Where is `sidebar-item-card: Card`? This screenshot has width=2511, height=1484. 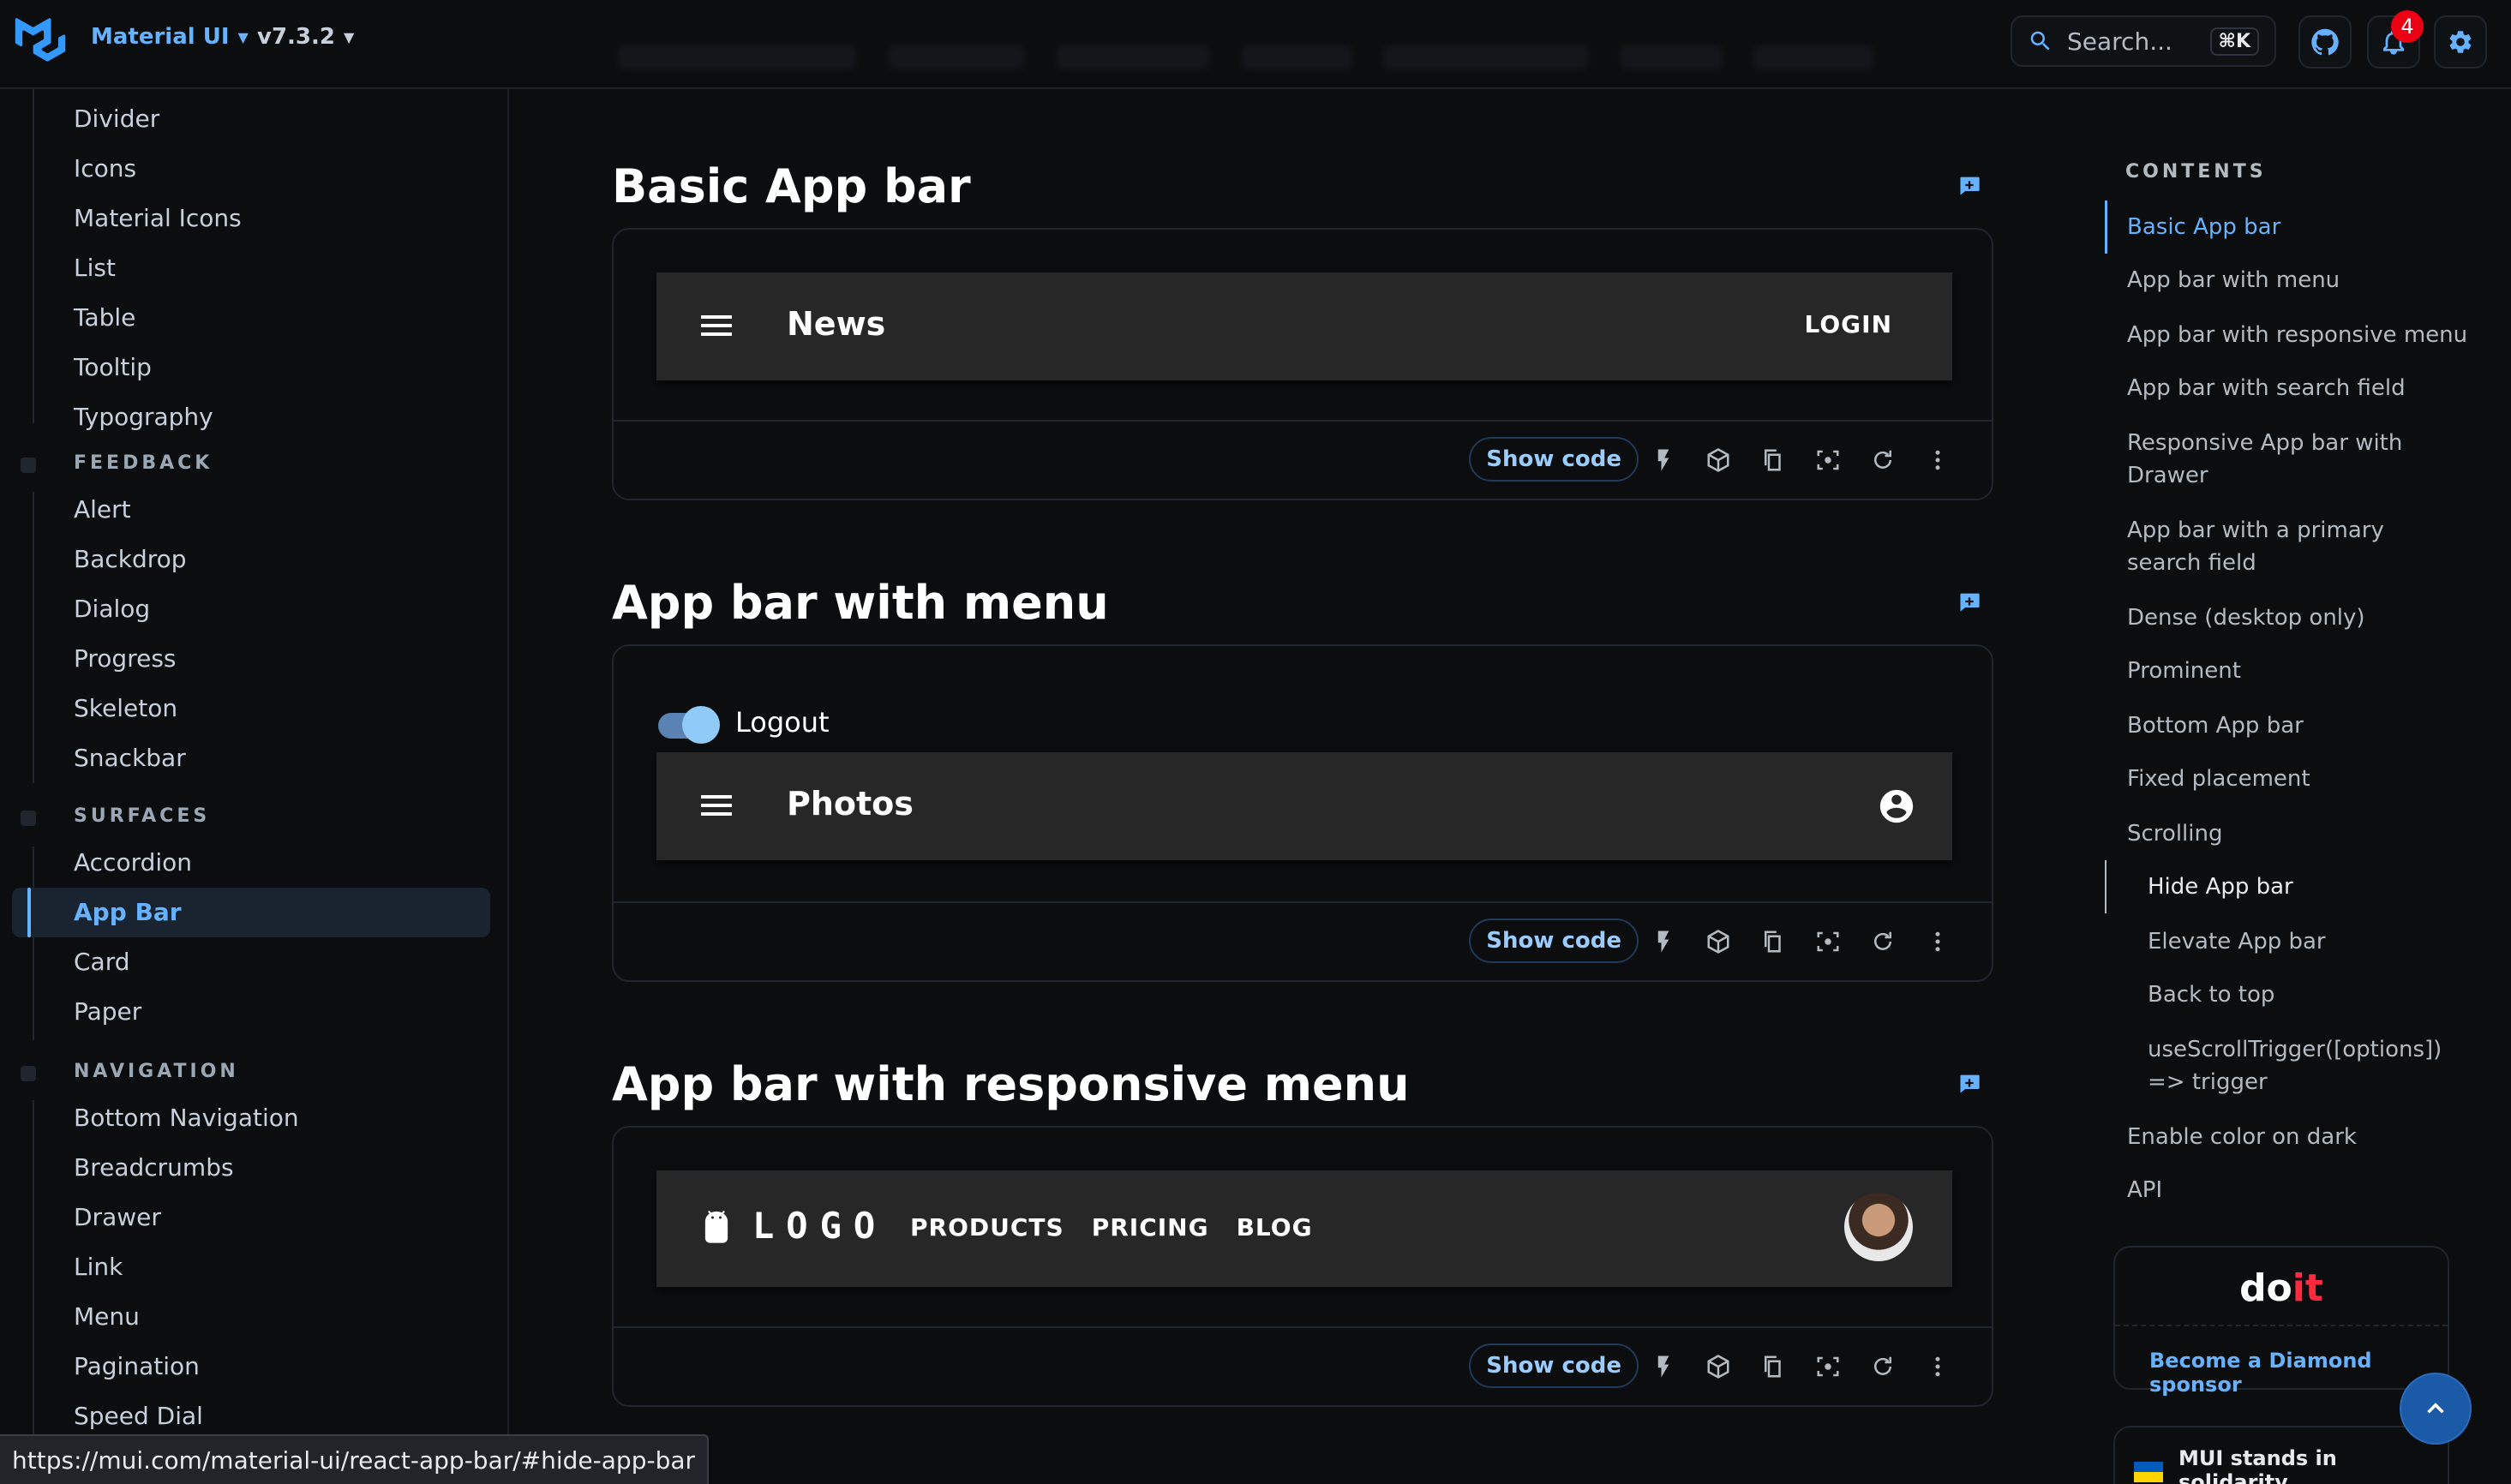 sidebar-item-card: Card is located at coordinates (102, 962).